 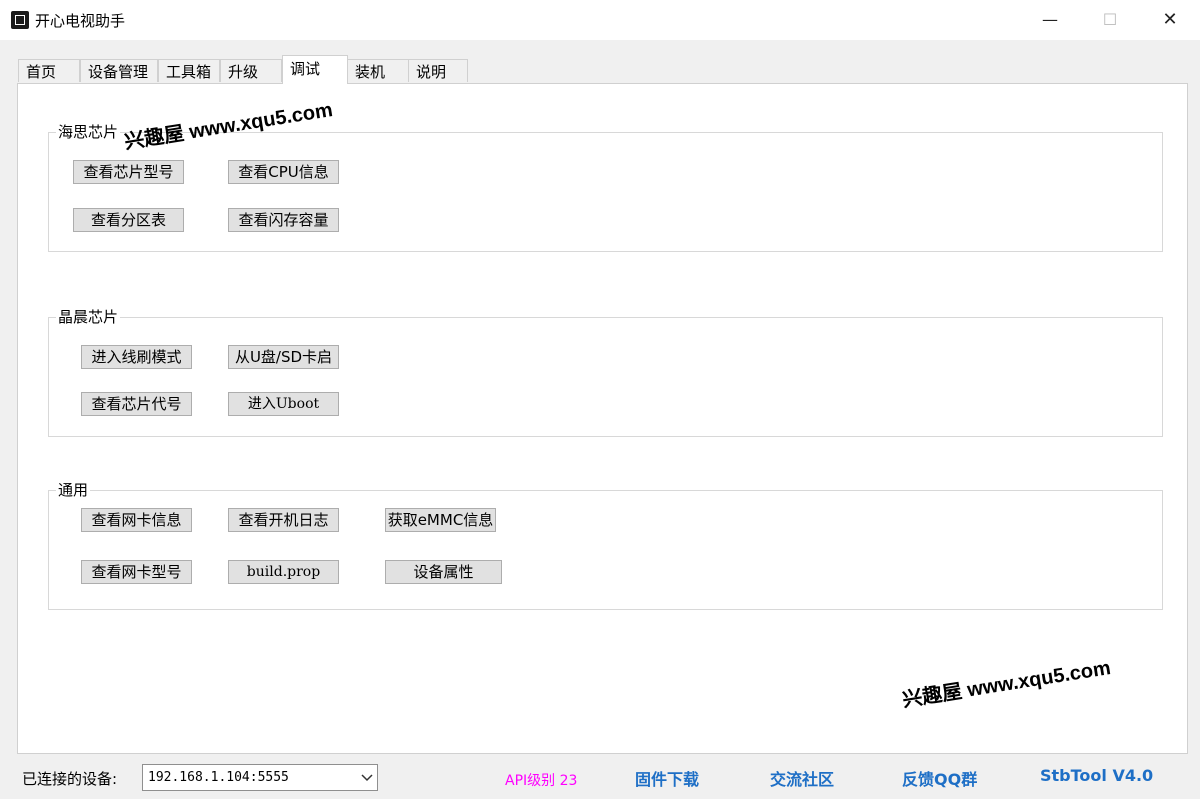 What do you see at coordinates (80, 21) in the screenshot?
I see `window-title: 开心电视助手` at bounding box center [80, 21].